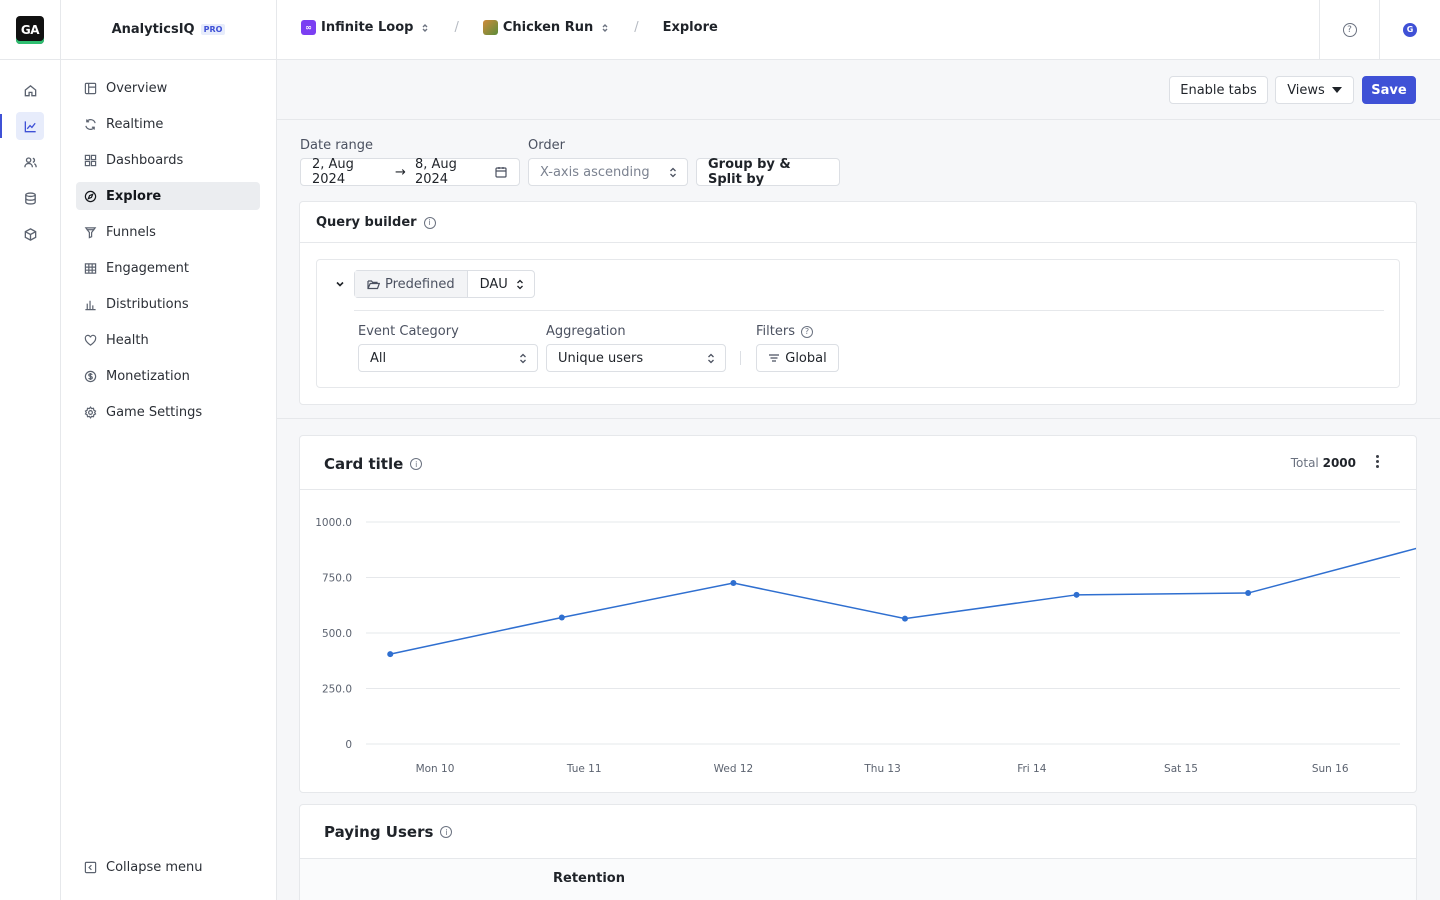 This screenshot has height=900, width=1440. Describe the element at coordinates (1389, 90) in the screenshot. I see `save-button: Save` at that location.